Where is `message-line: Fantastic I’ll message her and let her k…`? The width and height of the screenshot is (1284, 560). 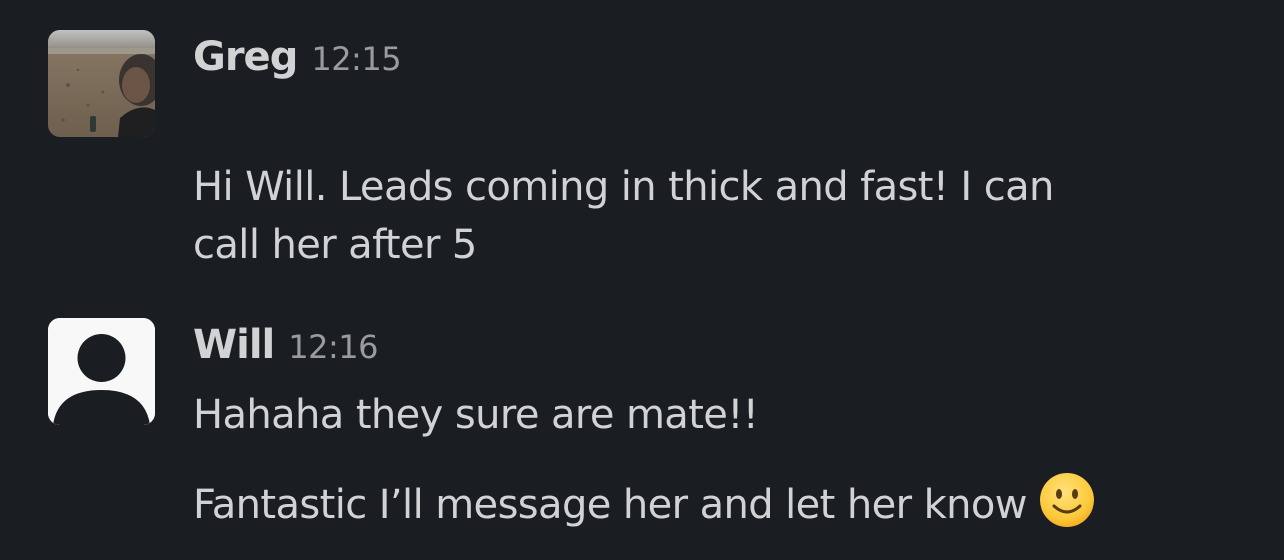
message-line: Fantastic I’ll message her and let her k… is located at coordinates (610, 505).